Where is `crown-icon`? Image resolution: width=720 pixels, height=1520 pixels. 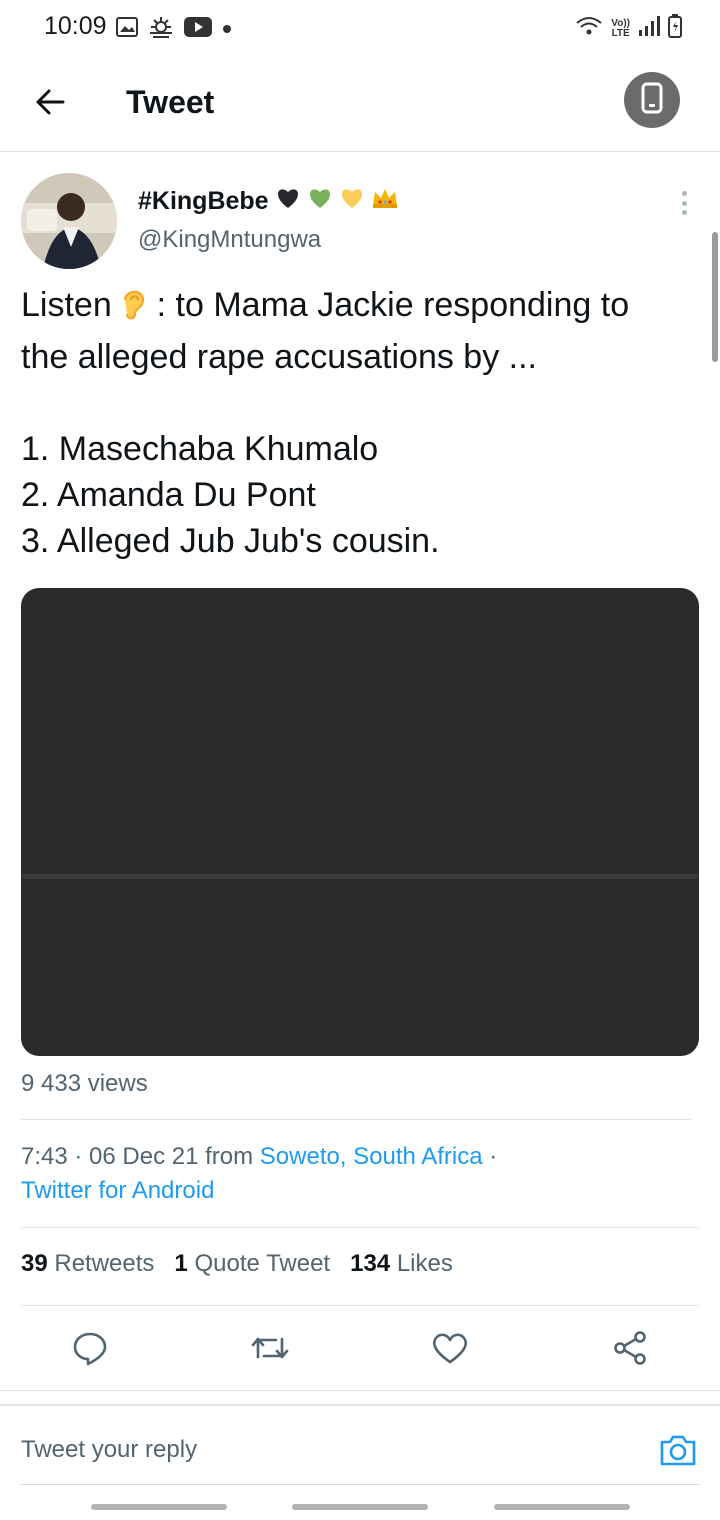
crown-icon is located at coordinates (385, 201).